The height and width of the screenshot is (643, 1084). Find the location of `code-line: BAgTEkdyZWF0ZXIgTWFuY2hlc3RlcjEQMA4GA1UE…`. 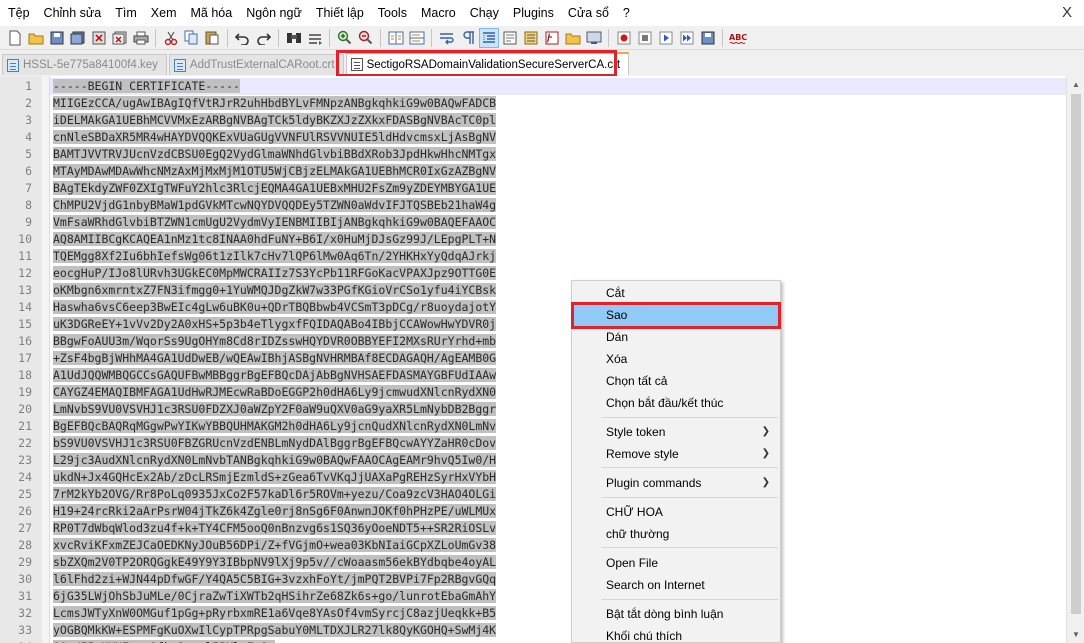

code-line: BAgTEkdyZWF0ZXIgTWFuY2hlc3RlcjEQMA4GA1UE… is located at coordinates (275, 188).